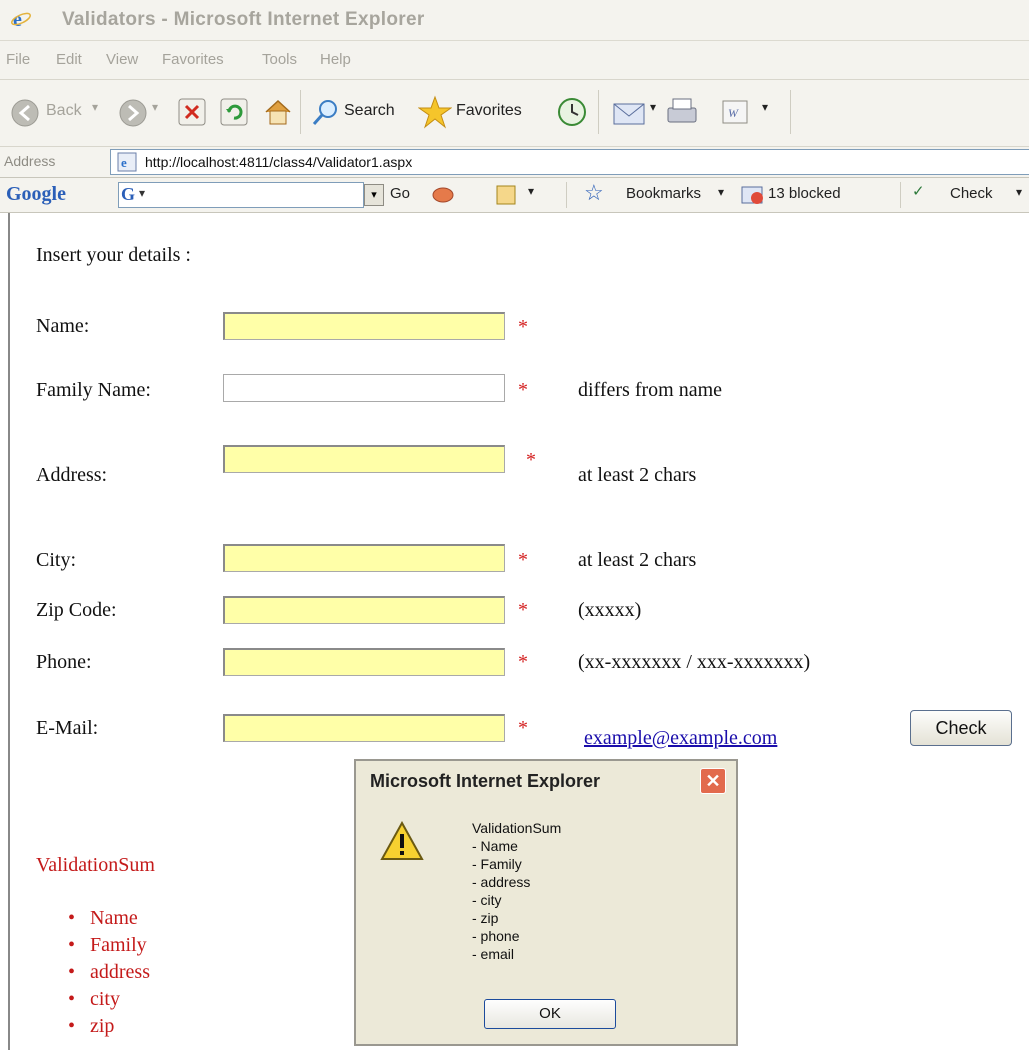 This screenshot has width=1029, height=1050. I want to click on validation-item: city, so click(109, 1001).